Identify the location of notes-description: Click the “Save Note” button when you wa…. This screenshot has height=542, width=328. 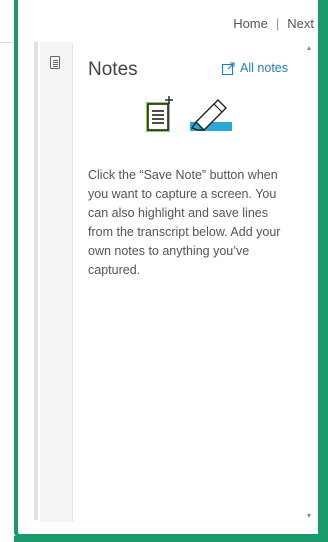
(184, 222).